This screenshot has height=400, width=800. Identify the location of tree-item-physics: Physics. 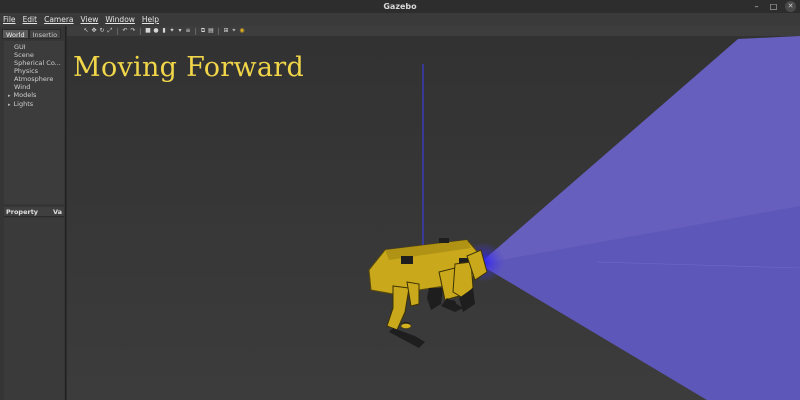
(39, 71).